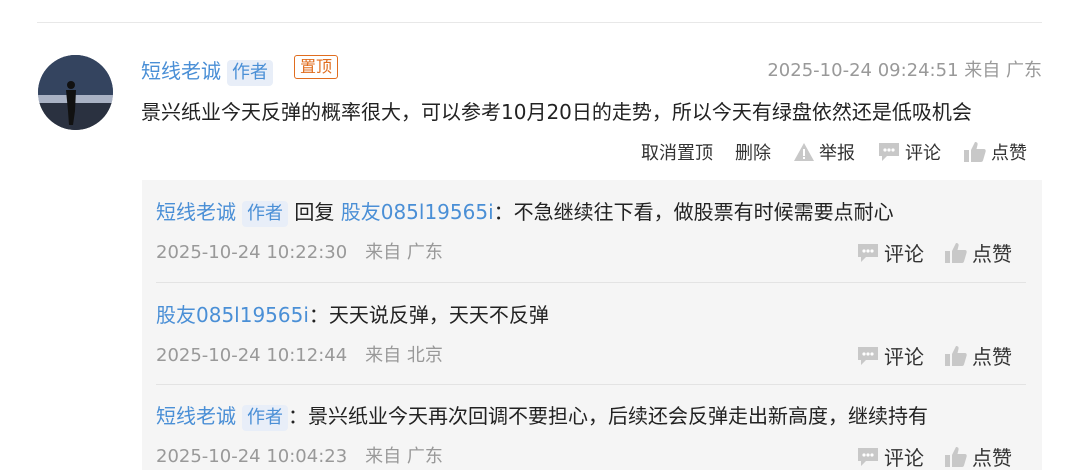 The height and width of the screenshot is (471, 1075). What do you see at coordinates (232, 315) in the screenshot?
I see `reply-author: 股友085l19565i` at bounding box center [232, 315].